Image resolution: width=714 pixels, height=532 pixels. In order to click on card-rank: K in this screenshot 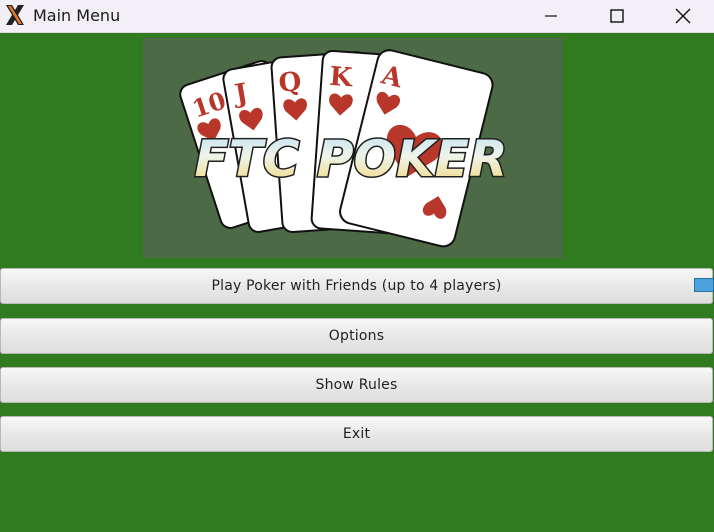, I will do `click(342, 78)`.